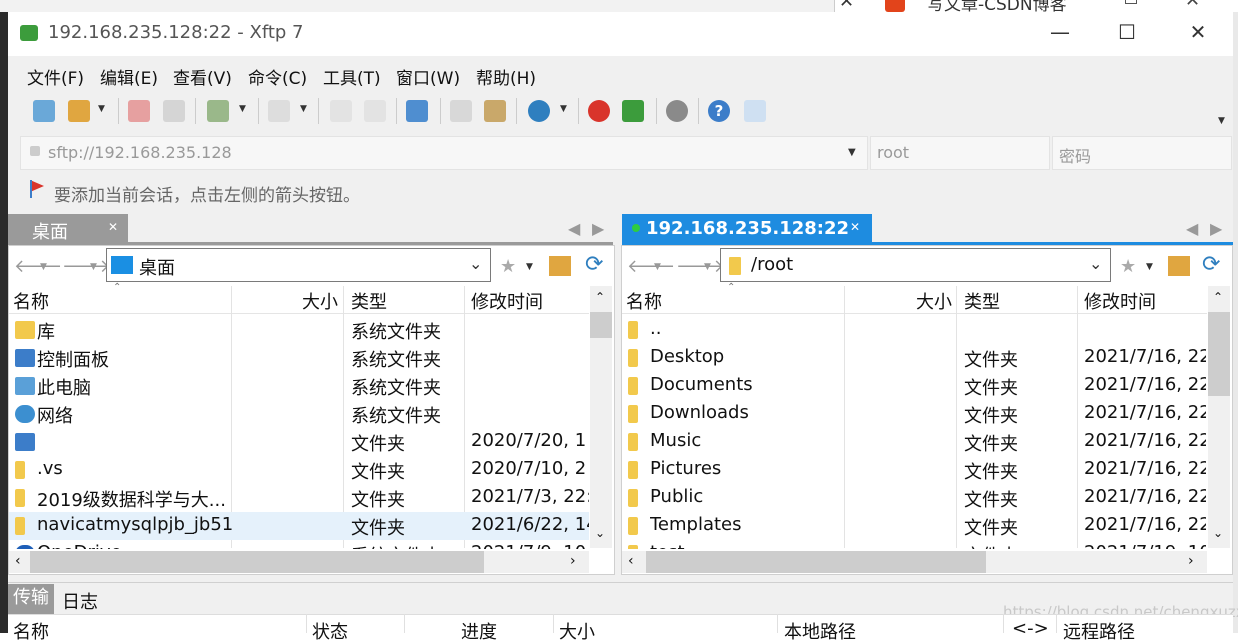 The height and width of the screenshot is (644, 1238). Describe the element at coordinates (914, 526) in the screenshot. I see `file-row: Templates 文件夹 2021/7/16, 22` at that location.